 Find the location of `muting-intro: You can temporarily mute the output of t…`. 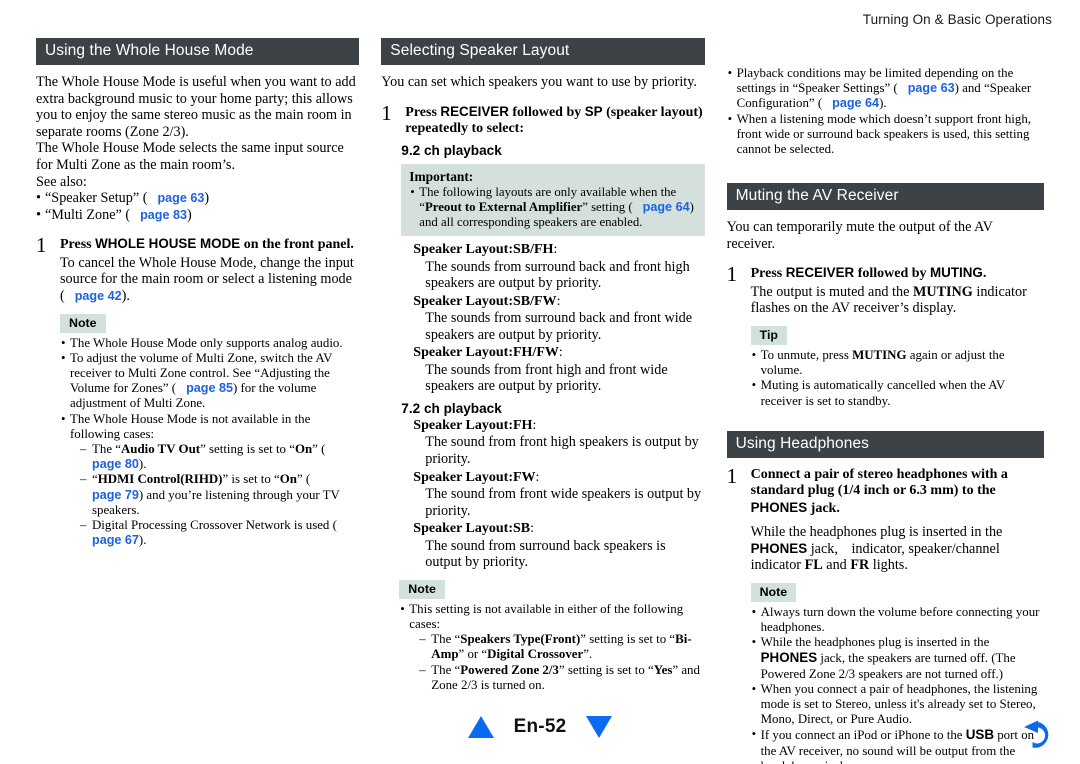

muting-intro: You can temporarily mute the output of t… is located at coordinates (859, 235).